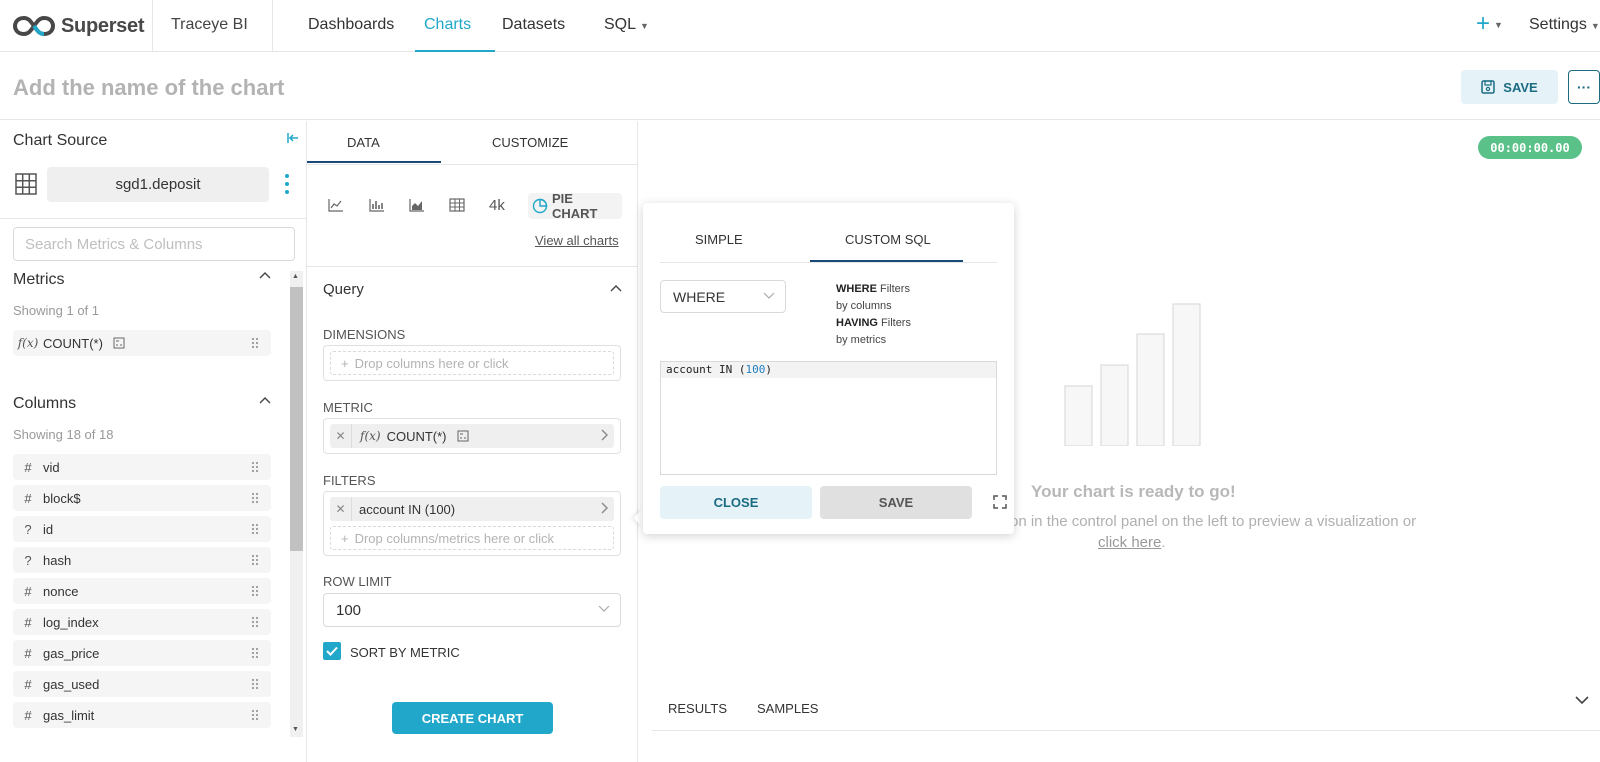  What do you see at coordinates (34, 26) in the screenshot?
I see `superset-logo-icon` at bounding box center [34, 26].